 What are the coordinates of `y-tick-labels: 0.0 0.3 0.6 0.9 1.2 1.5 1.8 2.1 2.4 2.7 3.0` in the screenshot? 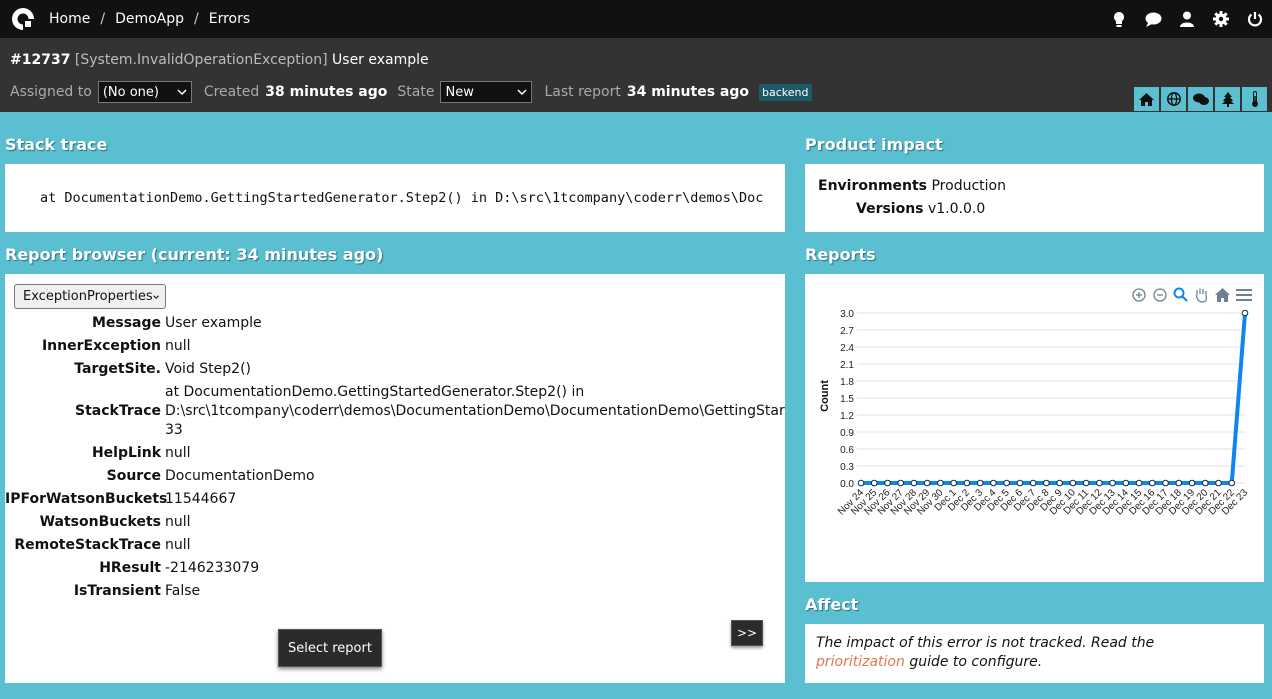 It's located at (847, 399).